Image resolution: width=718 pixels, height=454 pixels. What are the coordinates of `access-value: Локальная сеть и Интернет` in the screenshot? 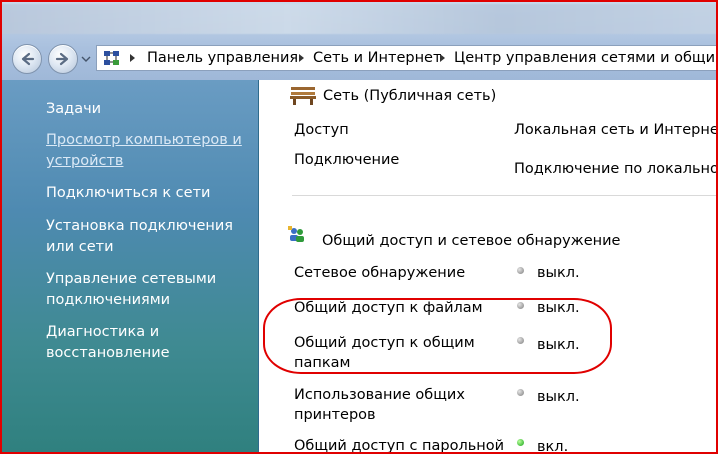 It's located at (616, 130).